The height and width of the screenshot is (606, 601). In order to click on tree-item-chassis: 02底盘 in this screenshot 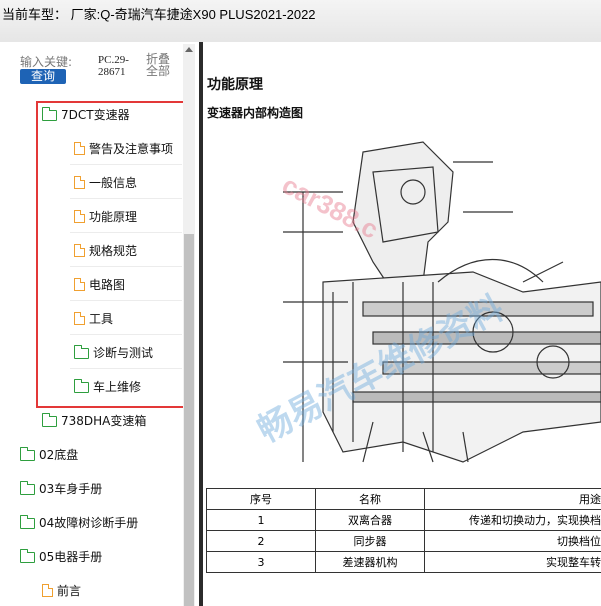, I will do `click(49, 454)`.